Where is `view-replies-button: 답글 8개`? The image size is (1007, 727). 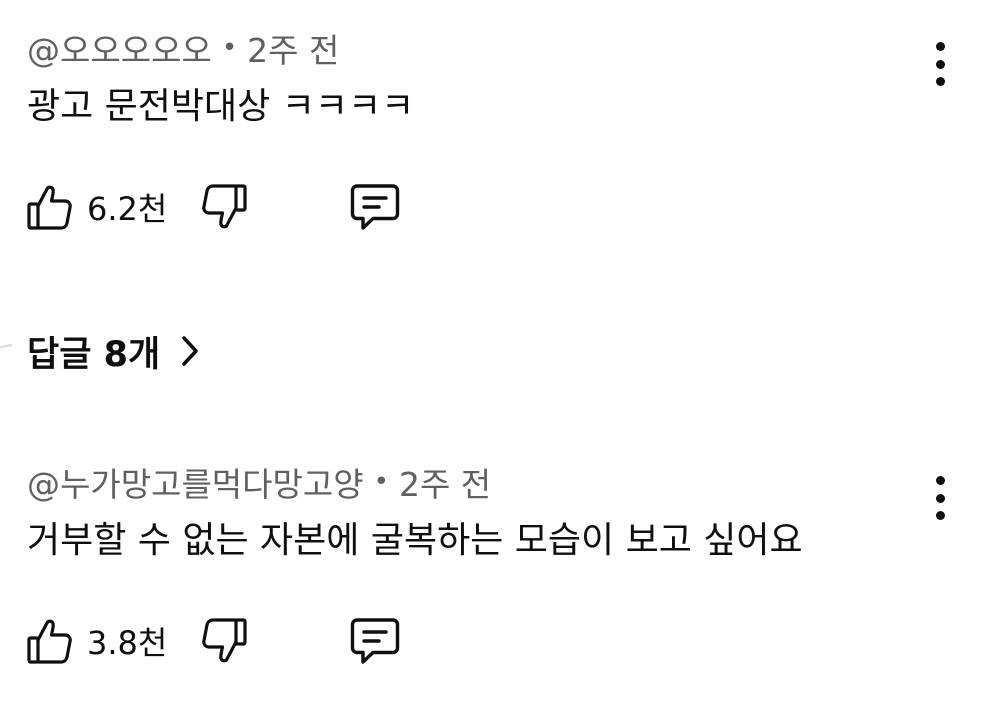
view-replies-button: 답글 8개 is located at coordinates (113, 351).